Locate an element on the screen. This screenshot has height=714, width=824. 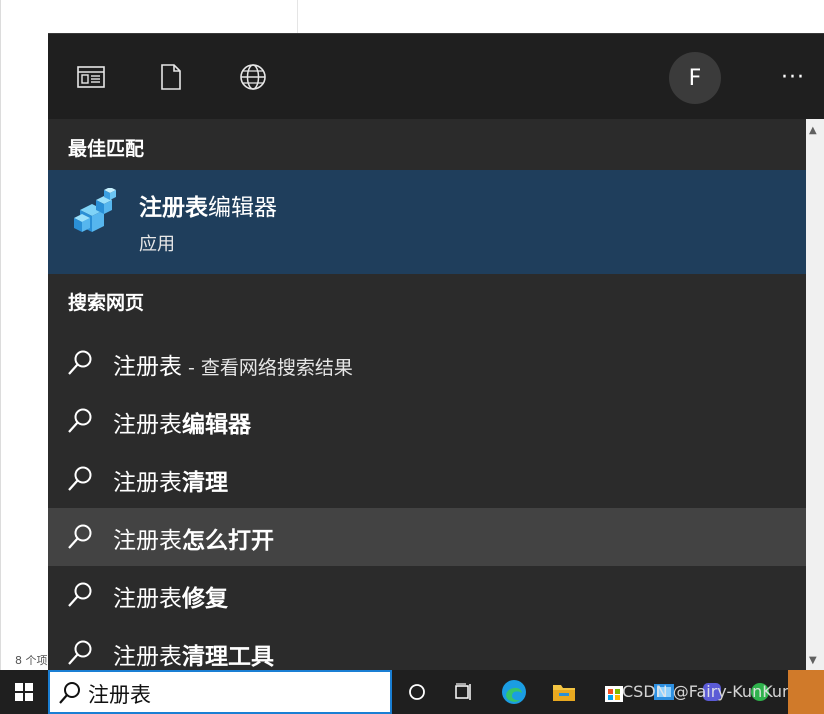
scroll-down-icon: ▼ is located at coordinates (813, 660).